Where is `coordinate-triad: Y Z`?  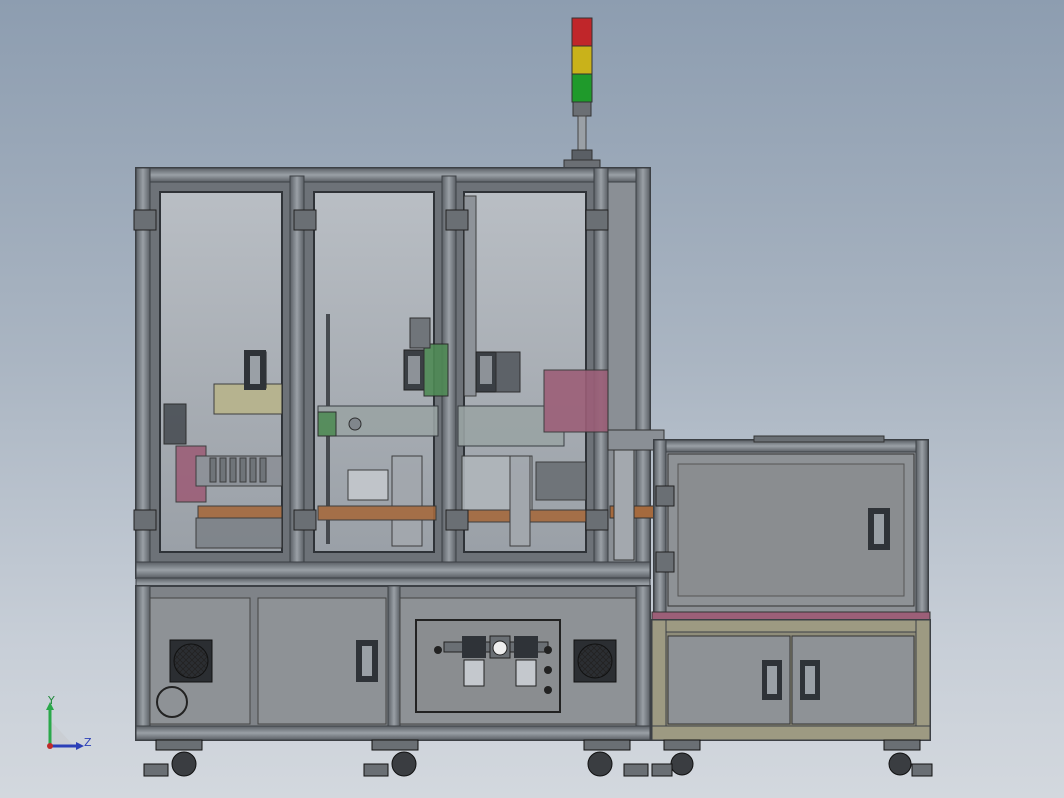
coordinate-triad: Y Z is located at coordinates (65, 729).